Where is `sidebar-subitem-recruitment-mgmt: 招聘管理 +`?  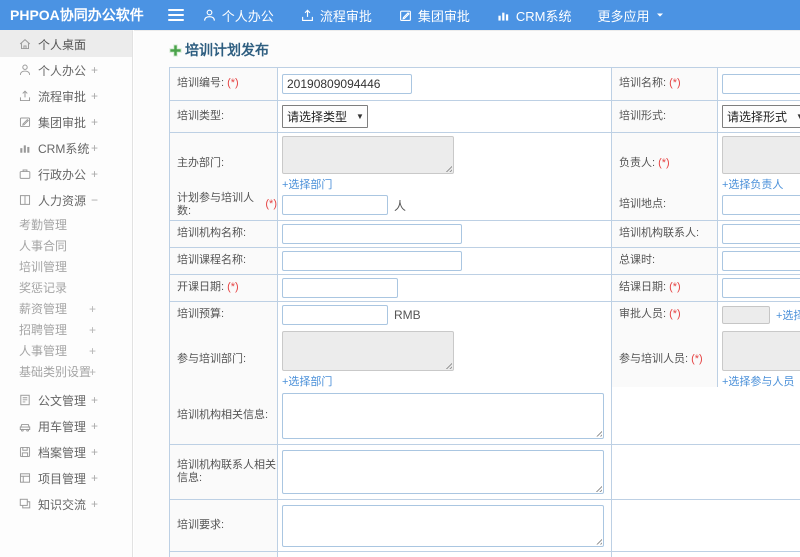
sidebar-subitem-recruitment-mgmt: 招聘管理 + is located at coordinates (66, 330).